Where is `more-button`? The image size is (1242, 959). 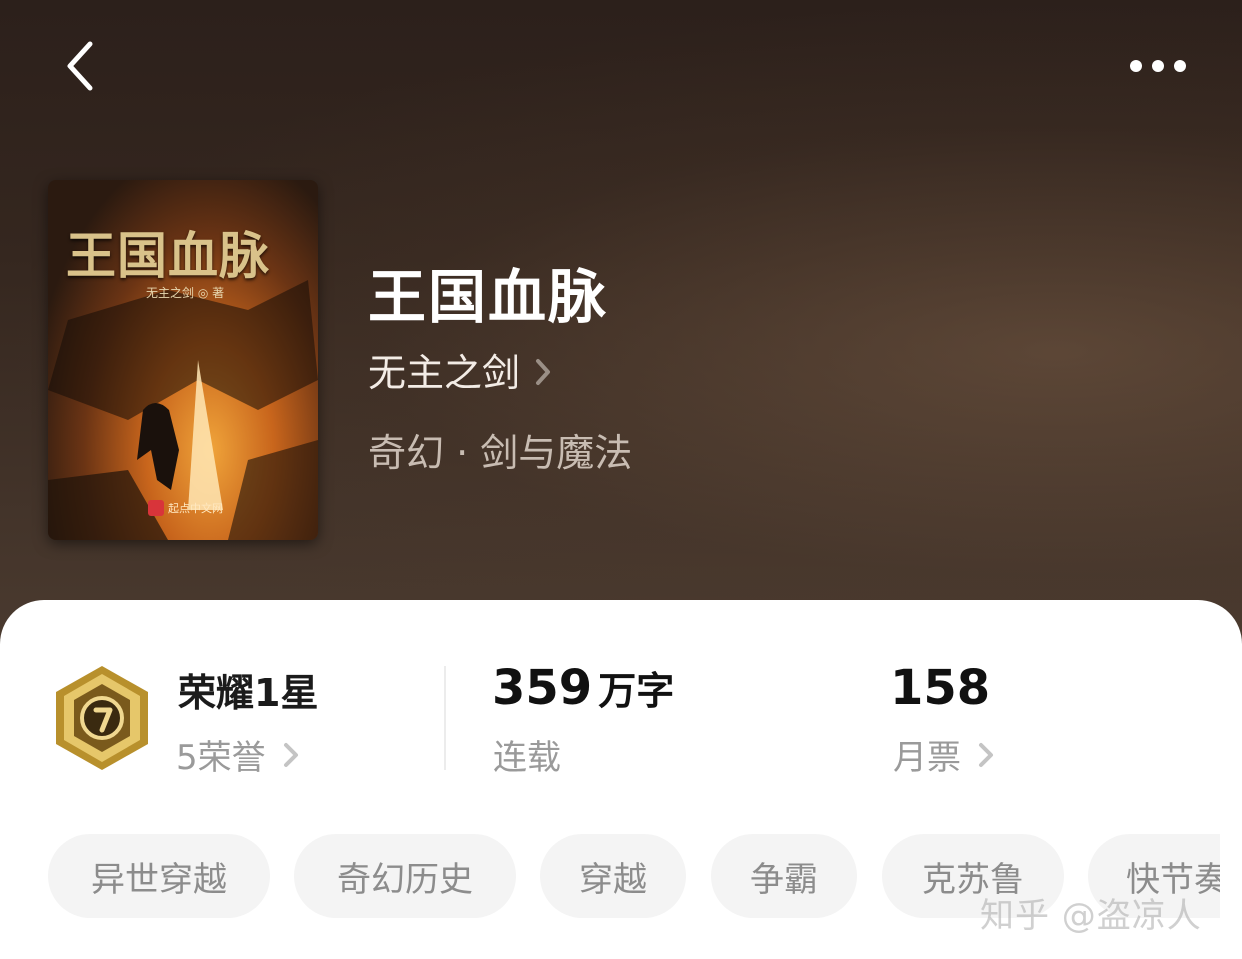
more-button is located at coordinates (1158, 66).